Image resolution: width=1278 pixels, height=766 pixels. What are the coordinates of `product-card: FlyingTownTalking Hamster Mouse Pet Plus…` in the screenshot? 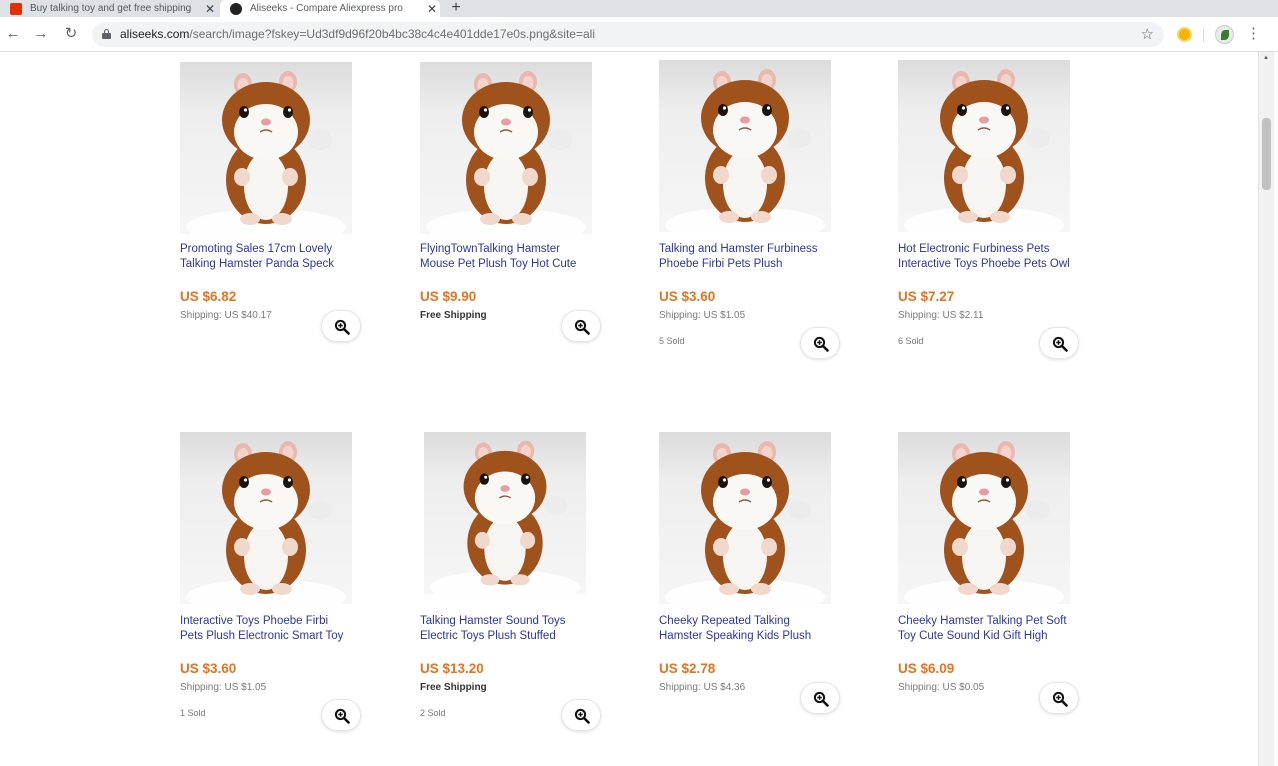 It's located at (520, 202).